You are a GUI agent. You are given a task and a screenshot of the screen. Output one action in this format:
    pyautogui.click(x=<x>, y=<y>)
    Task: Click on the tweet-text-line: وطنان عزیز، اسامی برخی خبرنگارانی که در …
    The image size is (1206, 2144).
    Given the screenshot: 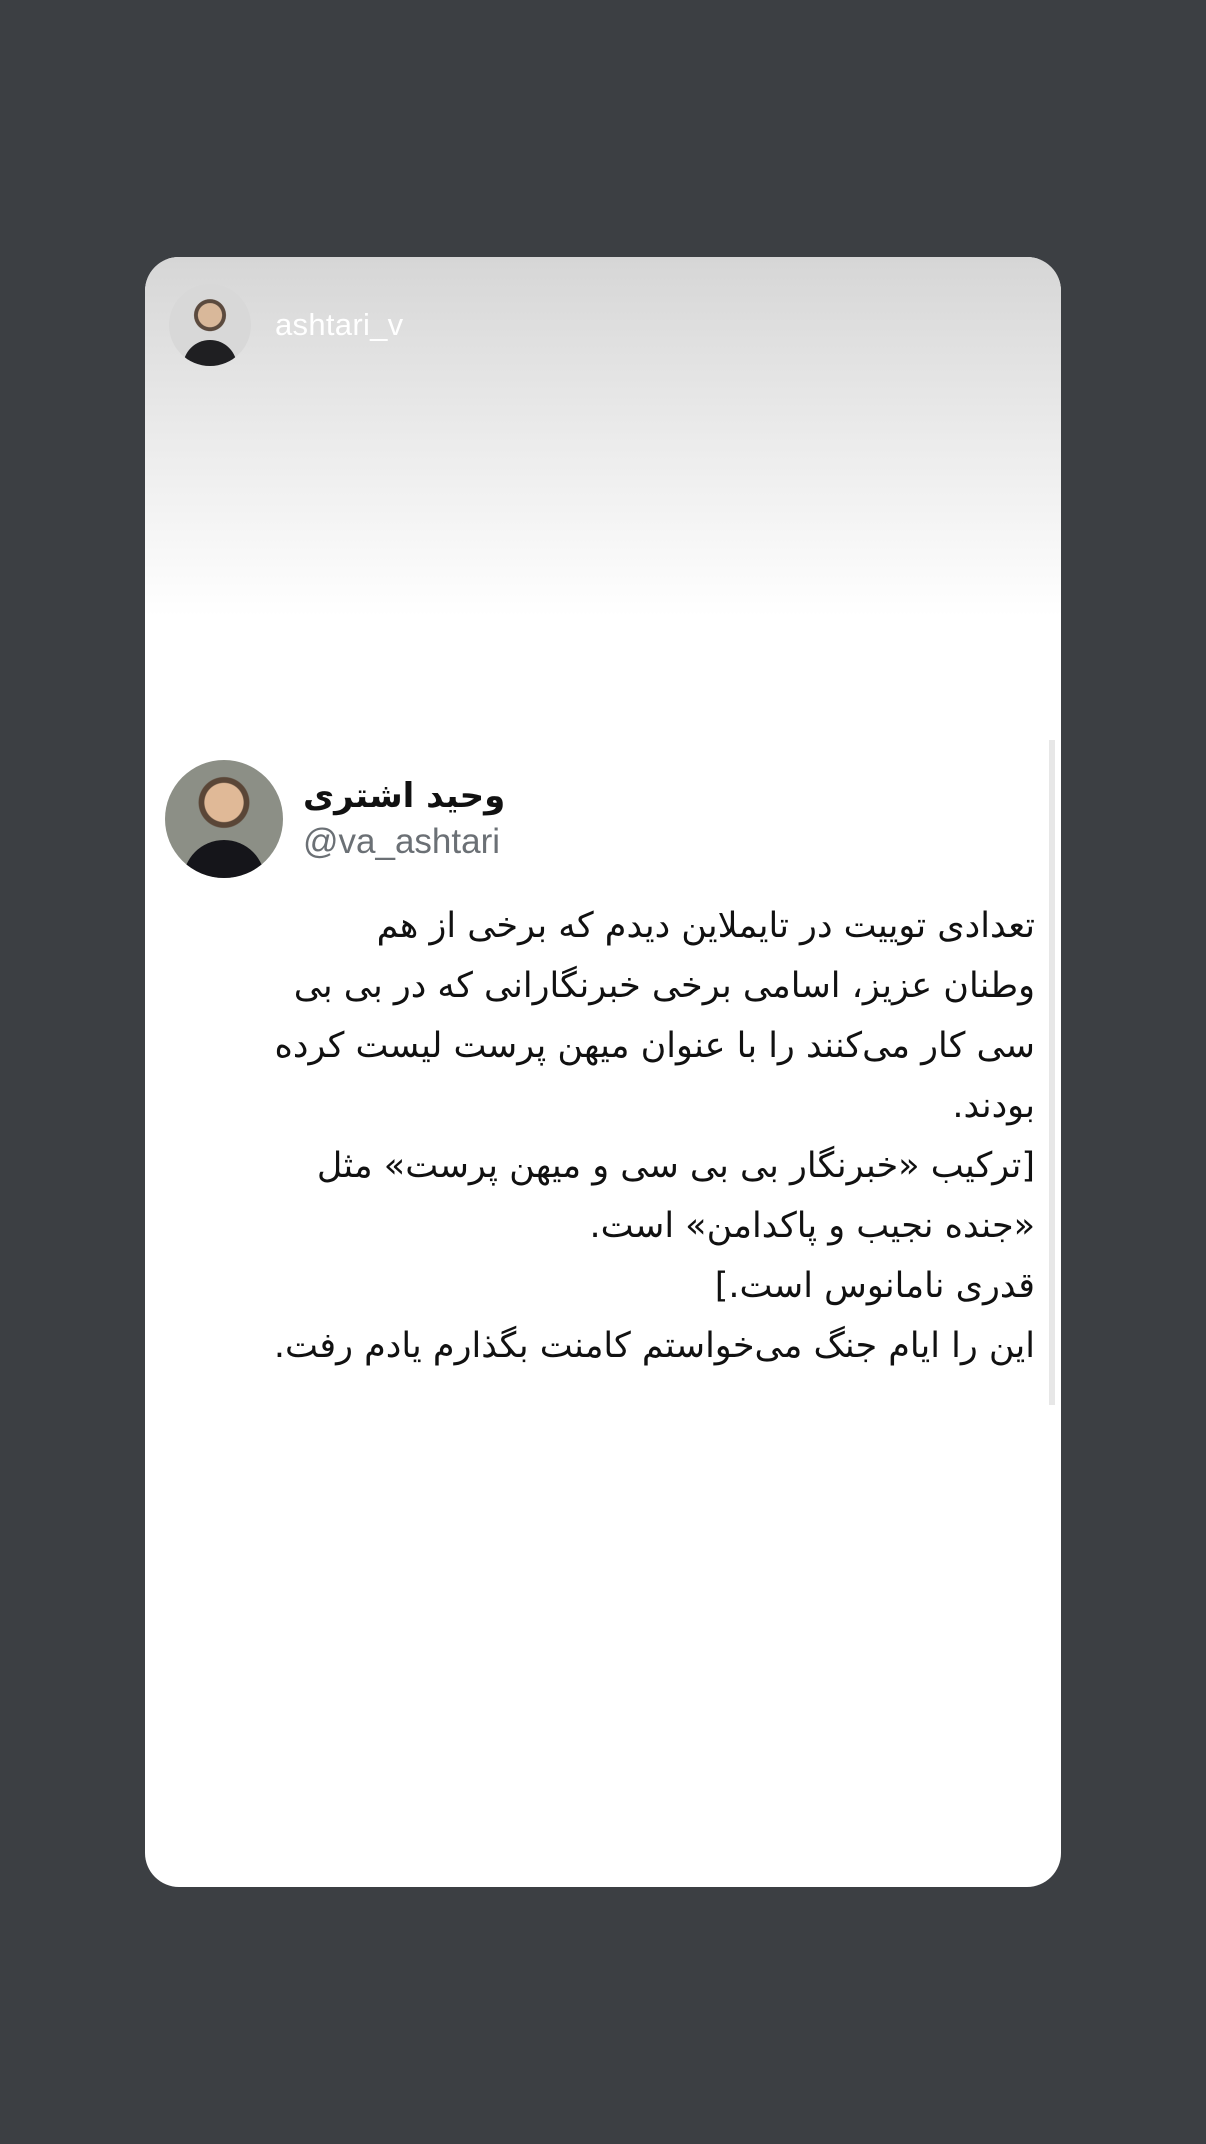 What is the action you would take?
    pyautogui.click(x=664, y=986)
    